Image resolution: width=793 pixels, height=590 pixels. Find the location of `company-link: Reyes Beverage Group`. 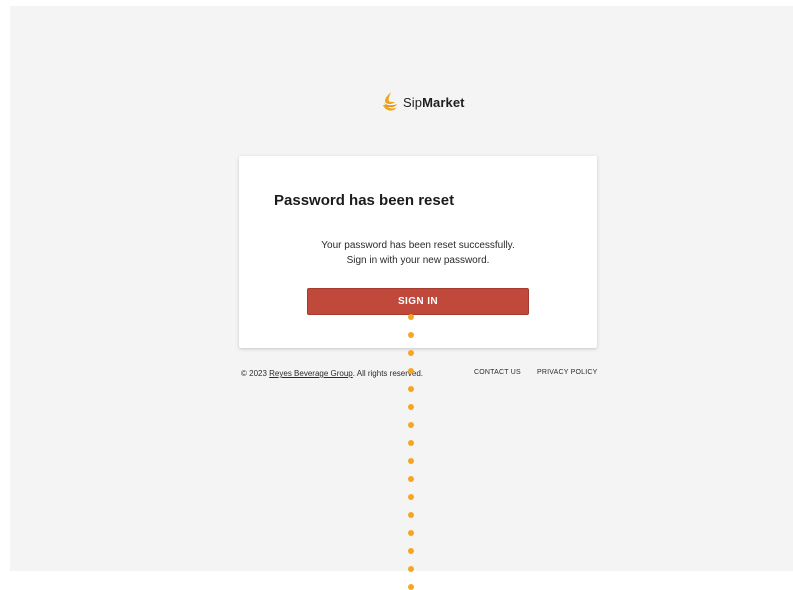

company-link: Reyes Beverage Group is located at coordinates (311, 373).